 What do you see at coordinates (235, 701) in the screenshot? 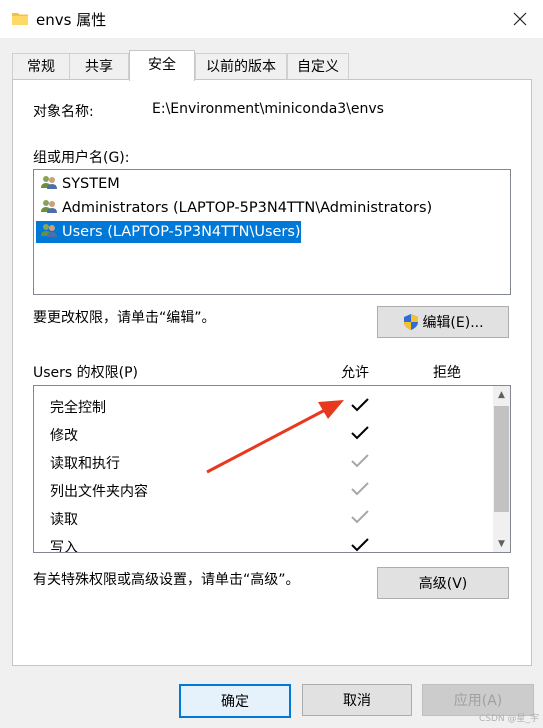
I see `ok-button: 确定` at bounding box center [235, 701].